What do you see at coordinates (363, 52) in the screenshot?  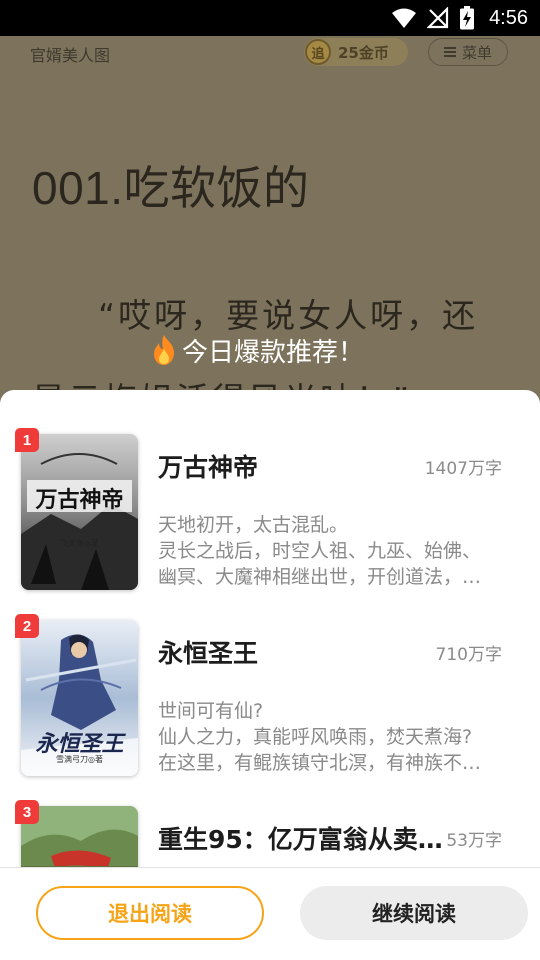 I see `coin-amount: 25金币` at bounding box center [363, 52].